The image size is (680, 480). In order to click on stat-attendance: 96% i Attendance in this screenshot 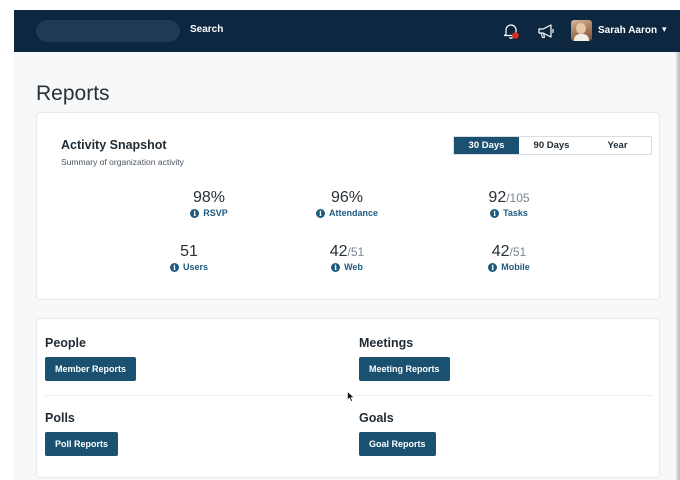, I will do `click(347, 203)`.